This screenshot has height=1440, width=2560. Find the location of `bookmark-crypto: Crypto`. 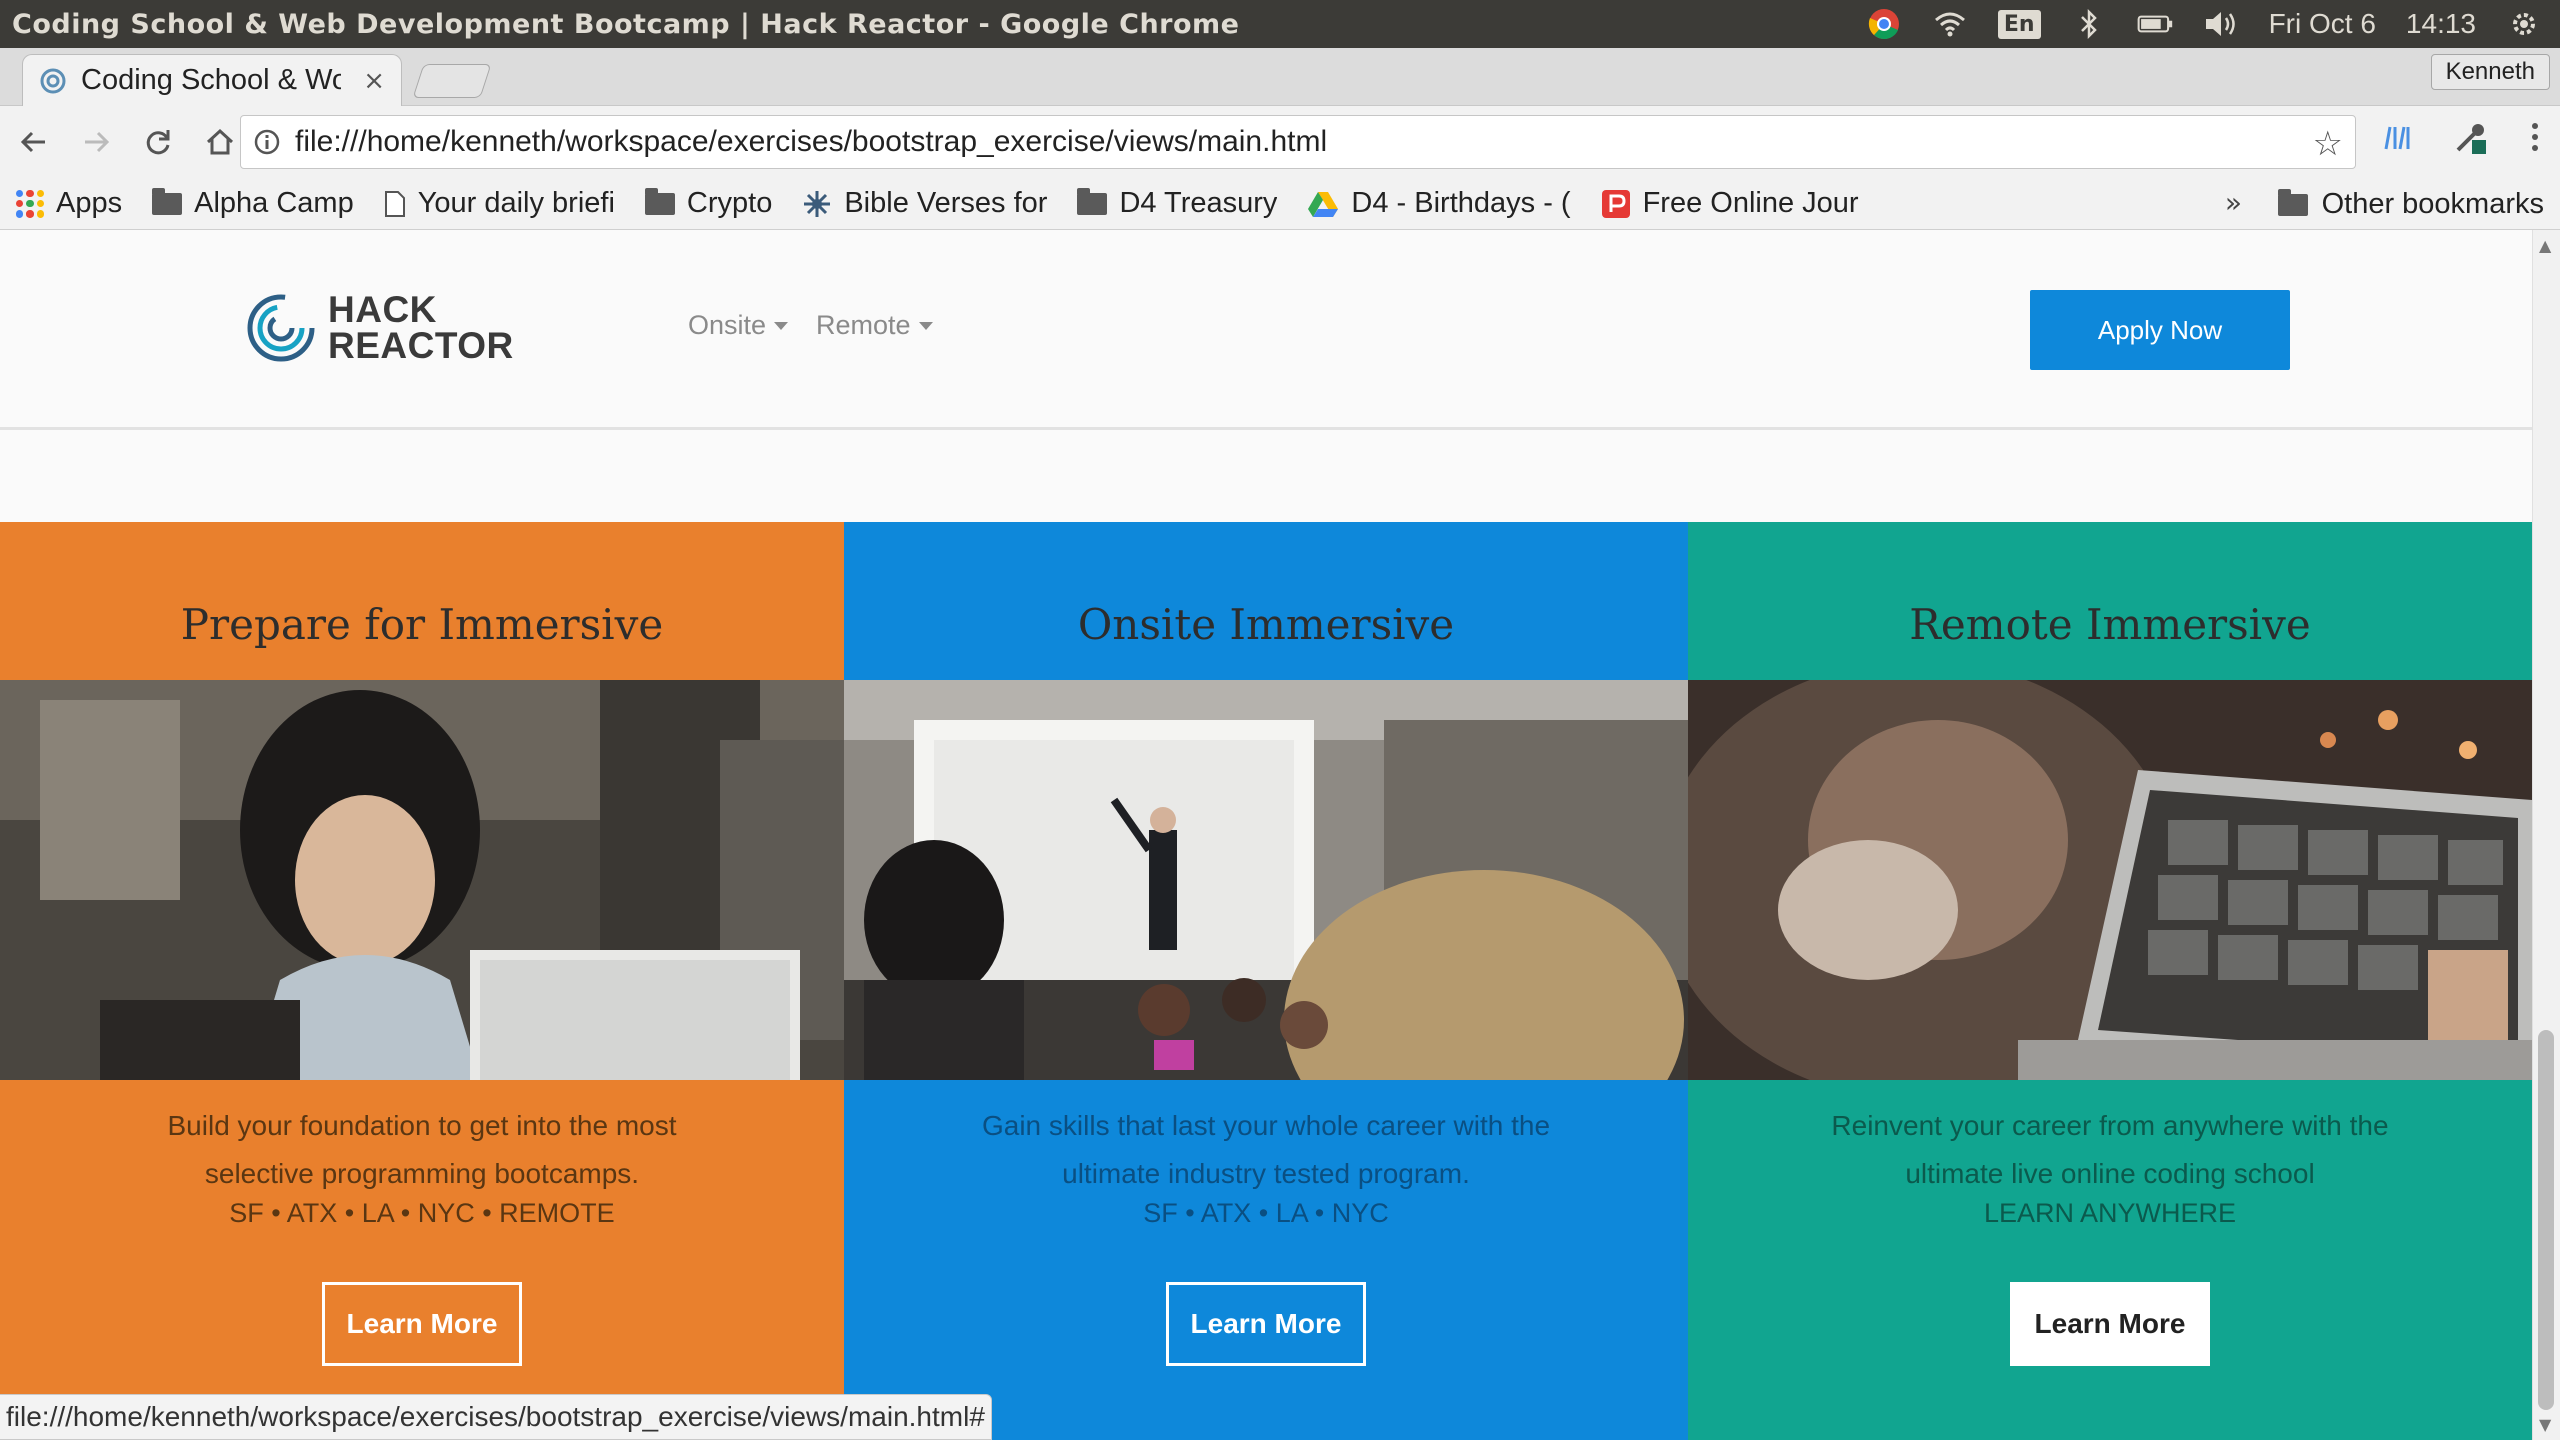

bookmark-crypto: Crypto is located at coordinates (708, 203).